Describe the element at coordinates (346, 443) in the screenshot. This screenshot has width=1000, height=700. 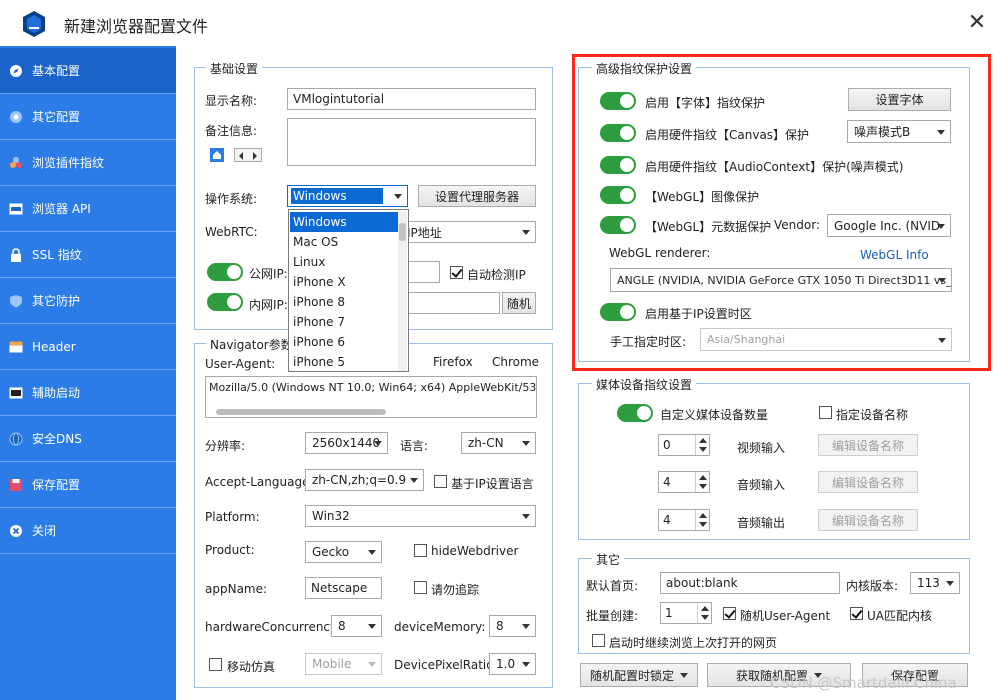
I see `resolution-select: 2560x1440` at that location.